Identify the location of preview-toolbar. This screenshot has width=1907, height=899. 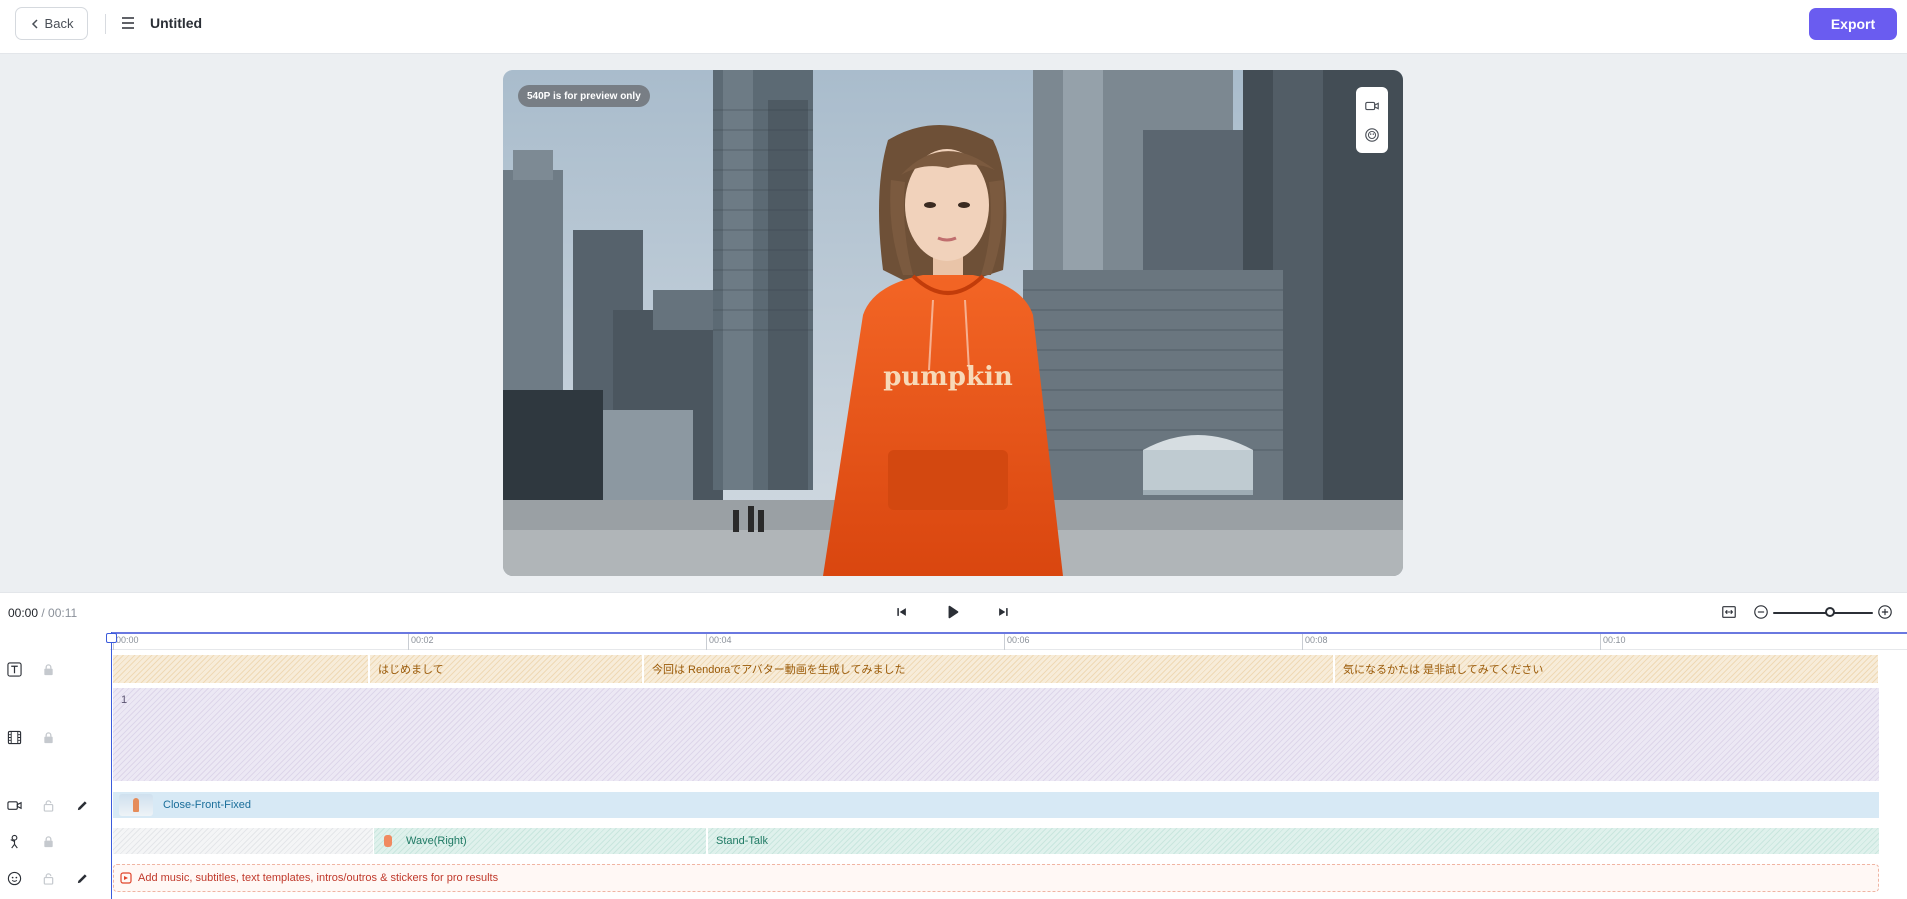
(1372, 120).